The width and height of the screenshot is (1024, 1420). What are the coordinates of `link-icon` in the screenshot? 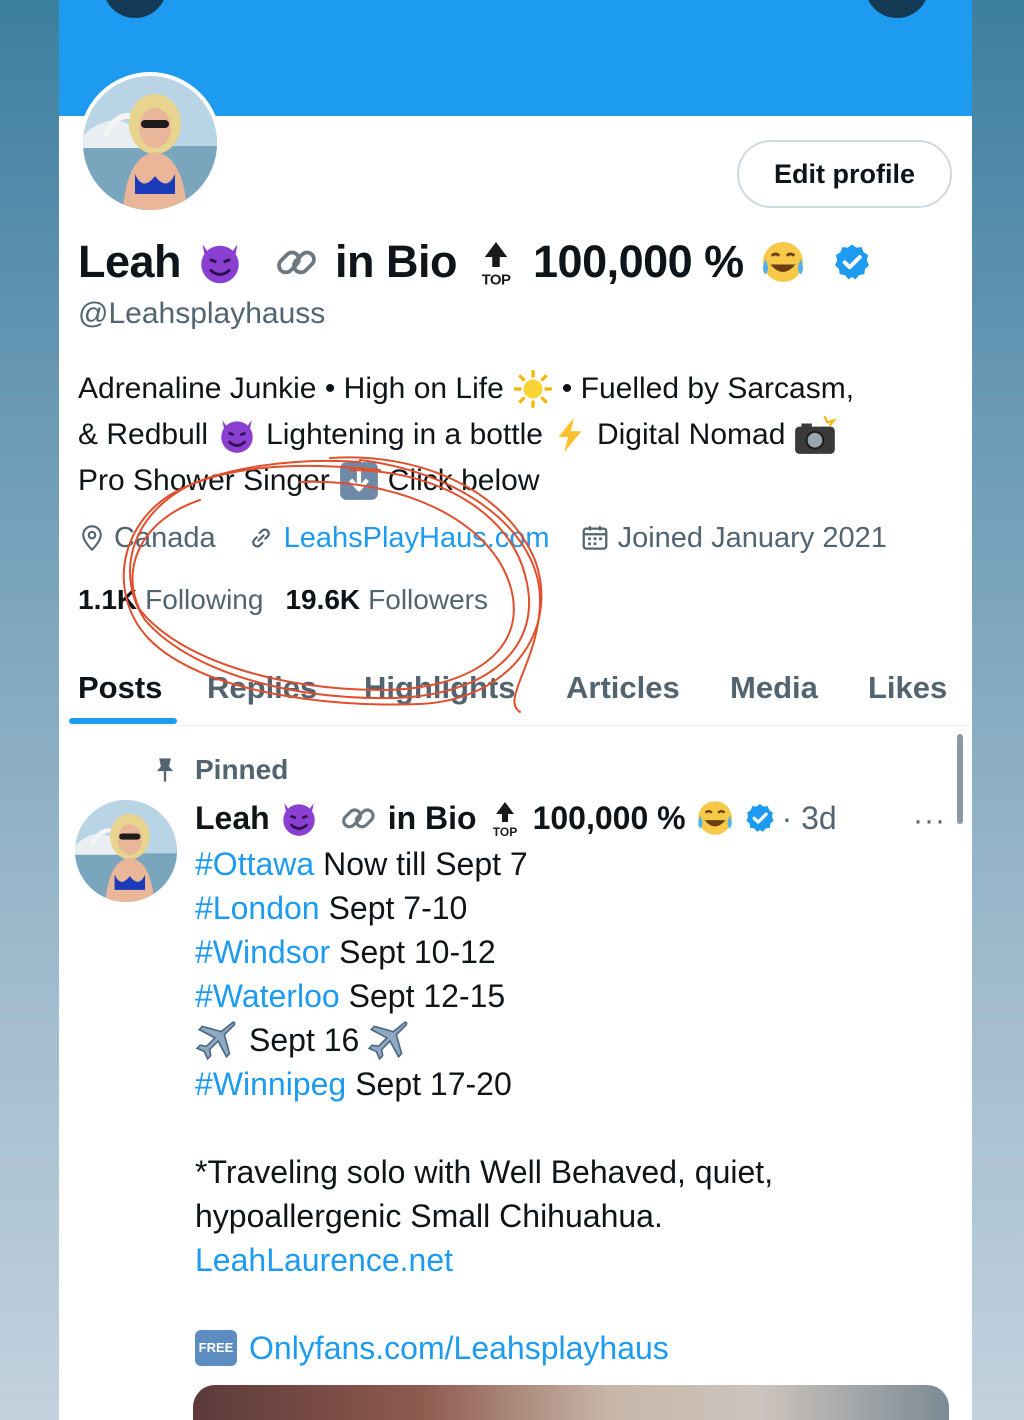 It's located at (261, 538).